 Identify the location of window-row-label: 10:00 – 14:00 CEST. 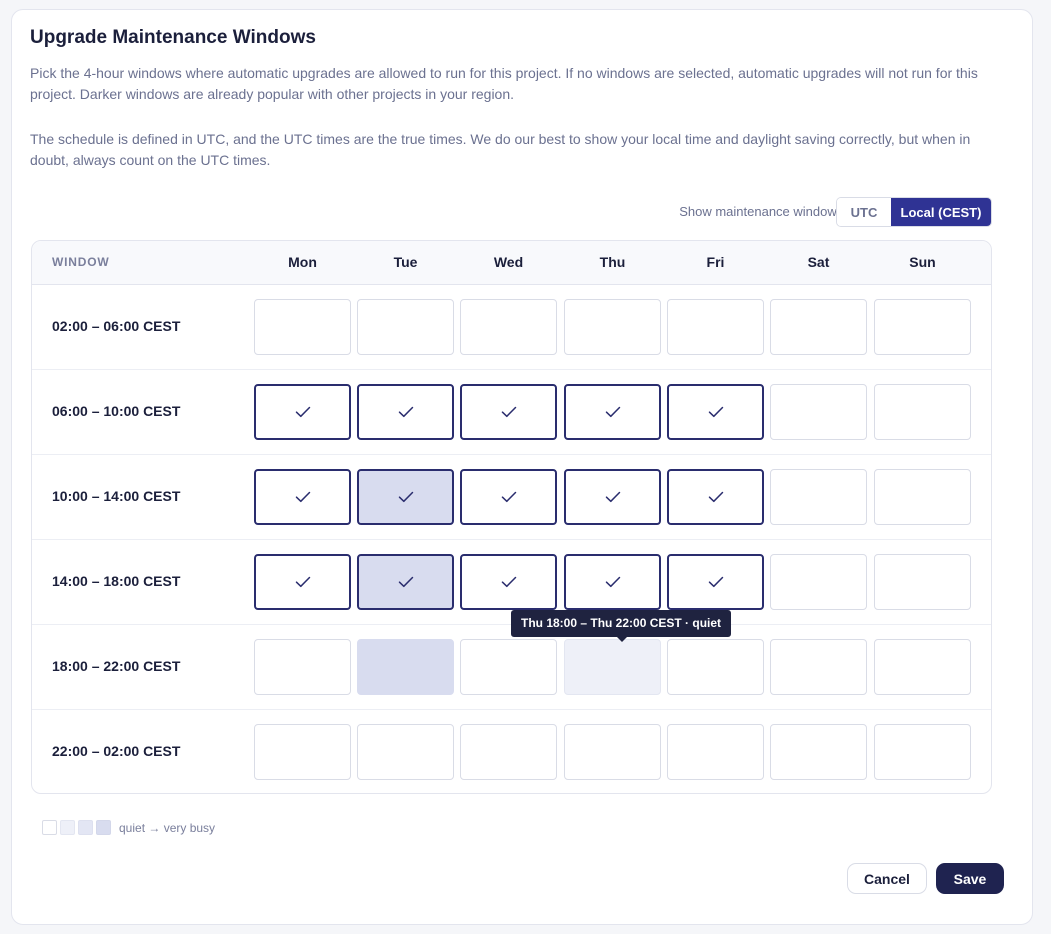
(116, 496).